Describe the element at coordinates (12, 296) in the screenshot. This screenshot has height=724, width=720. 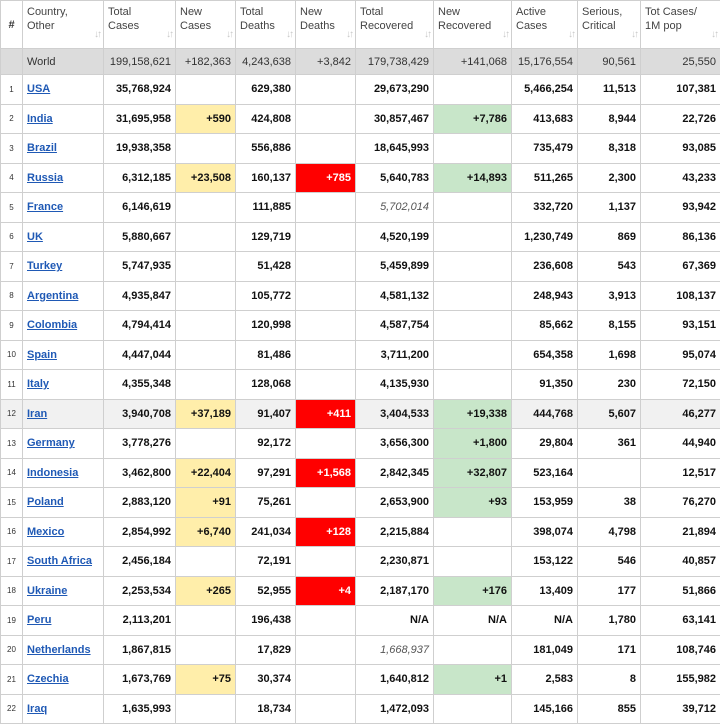
I see `row-index: 8` at that location.